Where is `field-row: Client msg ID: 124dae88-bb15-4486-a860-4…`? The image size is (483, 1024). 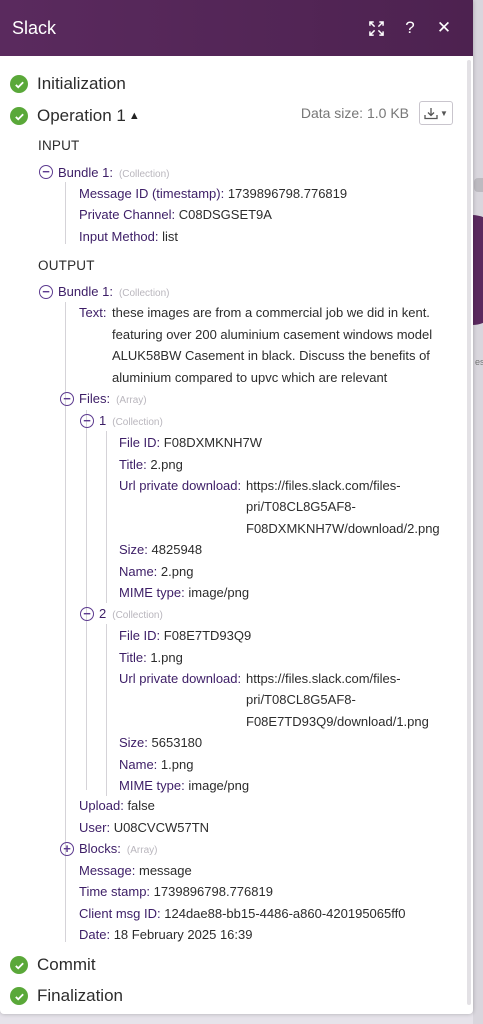
field-row: Client msg ID: 124dae88-bb15-4486-a860-4… is located at coordinates (242, 913).